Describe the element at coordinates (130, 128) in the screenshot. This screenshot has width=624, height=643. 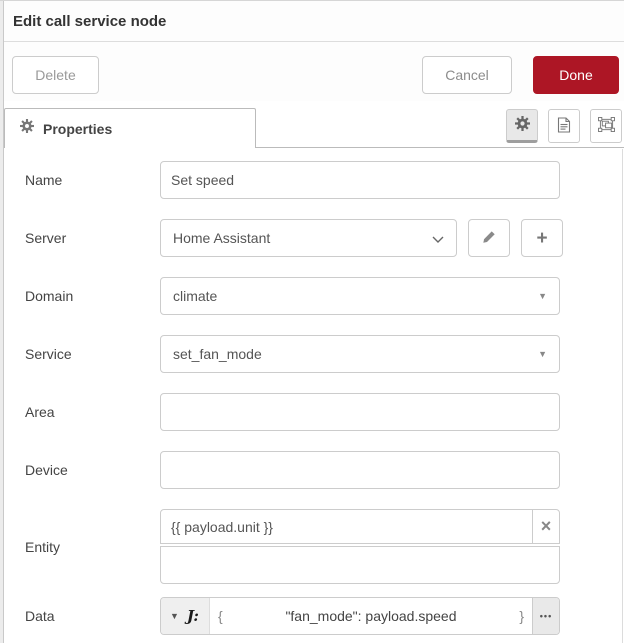
I see `tab-properties: Properties` at that location.